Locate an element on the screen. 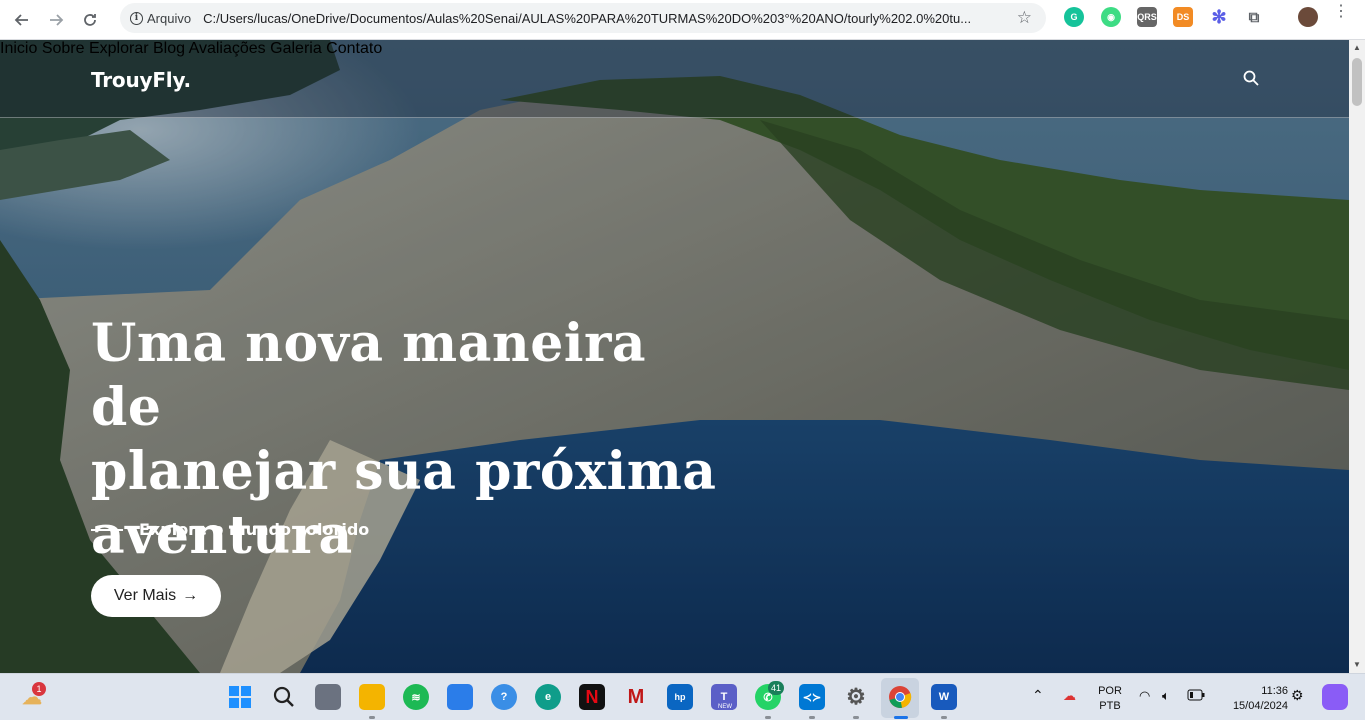  clock-date: 15/04/2024 is located at coordinates (1260, 706).